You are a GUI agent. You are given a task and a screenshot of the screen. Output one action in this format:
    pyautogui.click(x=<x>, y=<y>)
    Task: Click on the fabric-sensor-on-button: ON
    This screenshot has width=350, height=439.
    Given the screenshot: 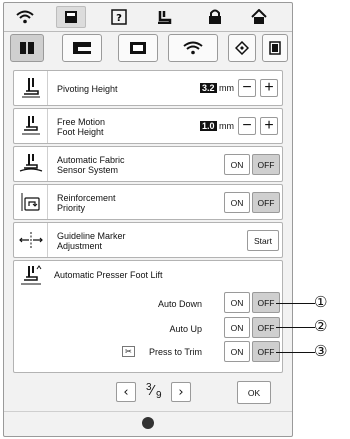 What is the action you would take?
    pyautogui.click(x=237, y=164)
    